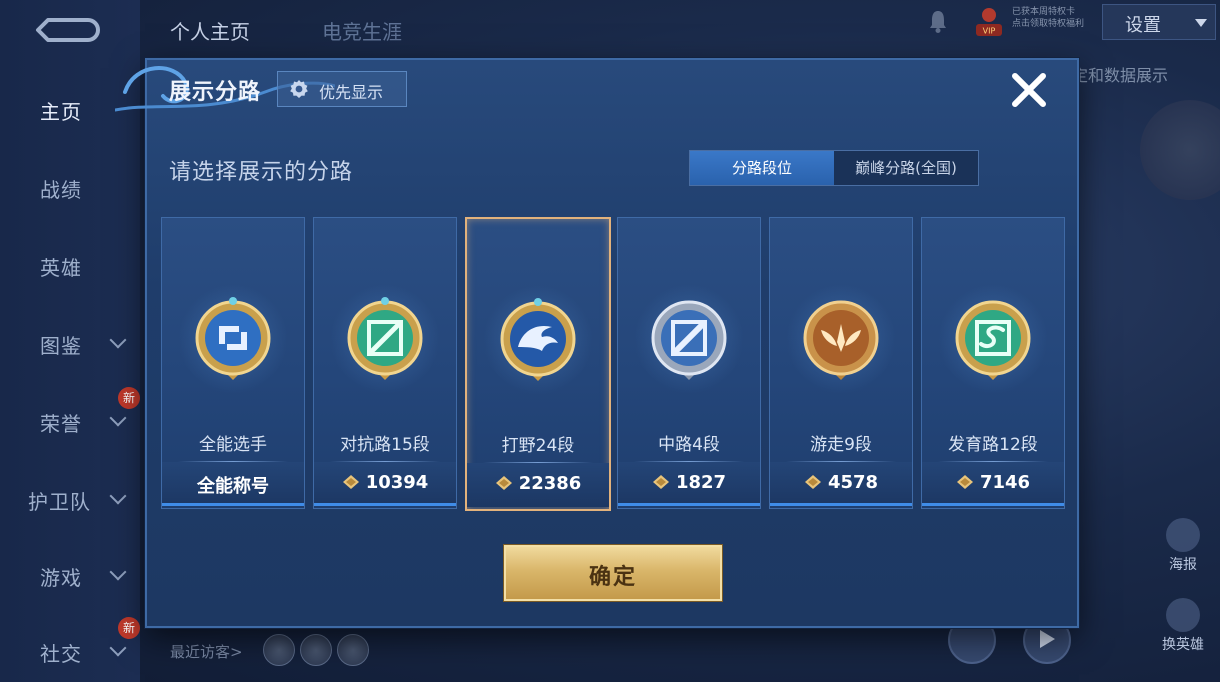  I want to click on clash-lane-icon, so click(385, 338).